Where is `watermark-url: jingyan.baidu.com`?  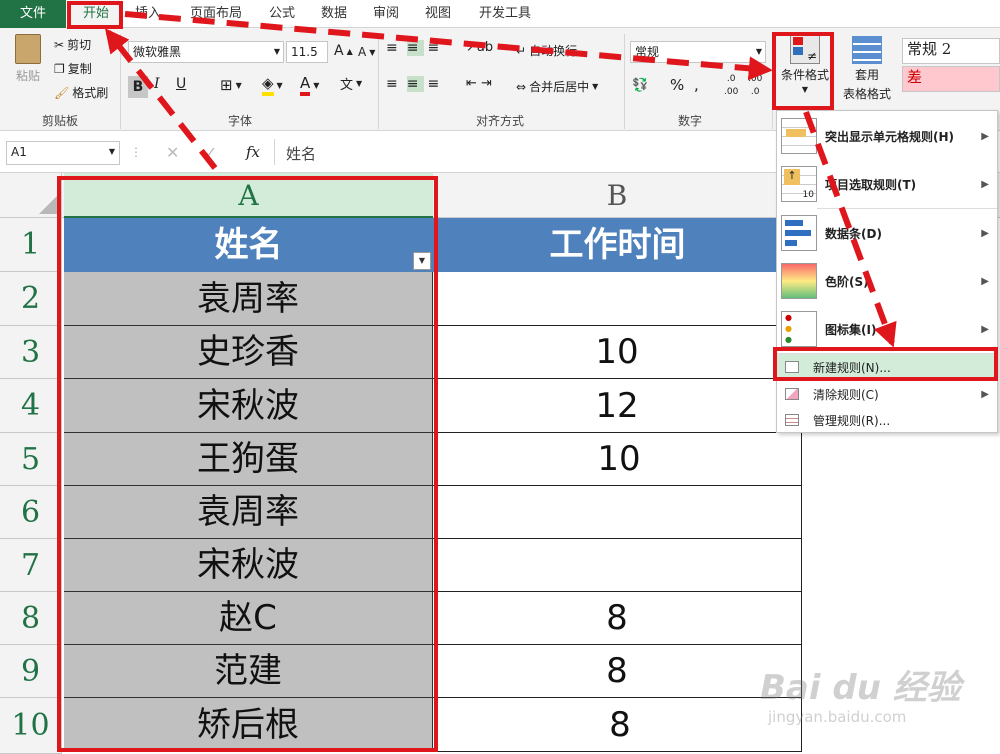 watermark-url: jingyan.baidu.com is located at coordinates (837, 717).